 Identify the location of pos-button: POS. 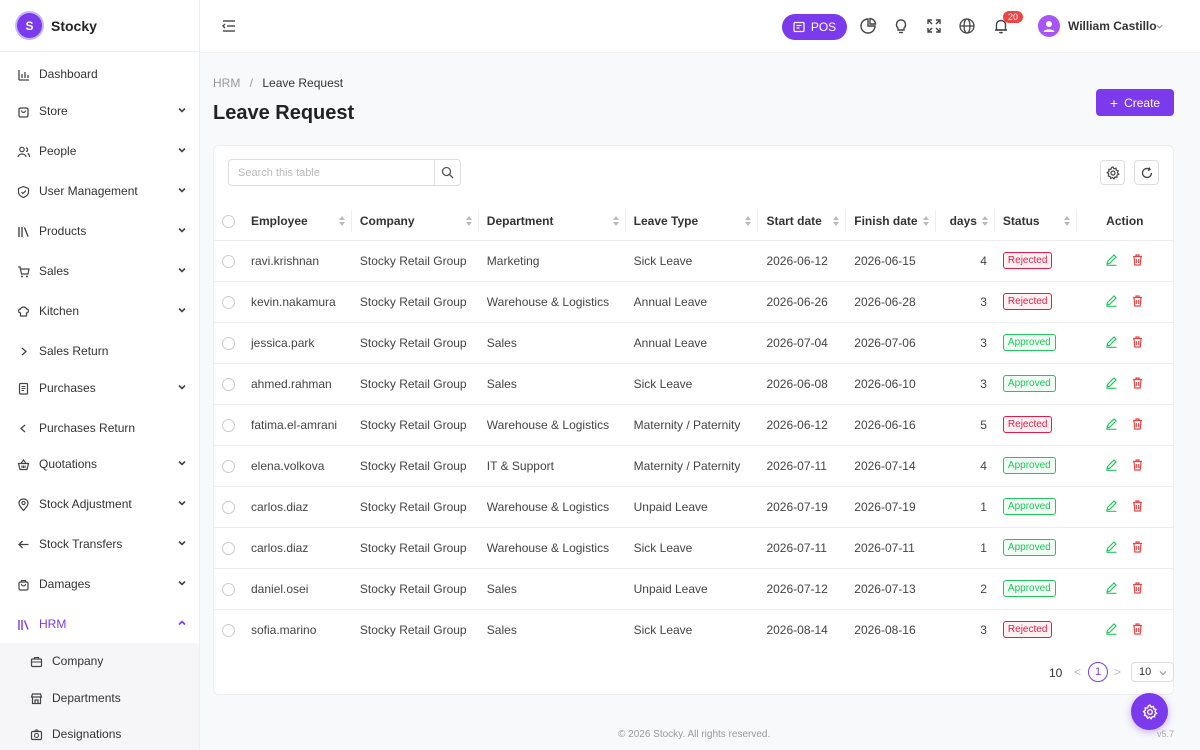
(814, 27).